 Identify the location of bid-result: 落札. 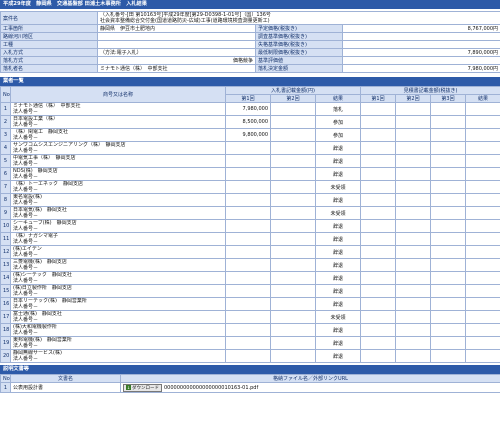
(338, 109).